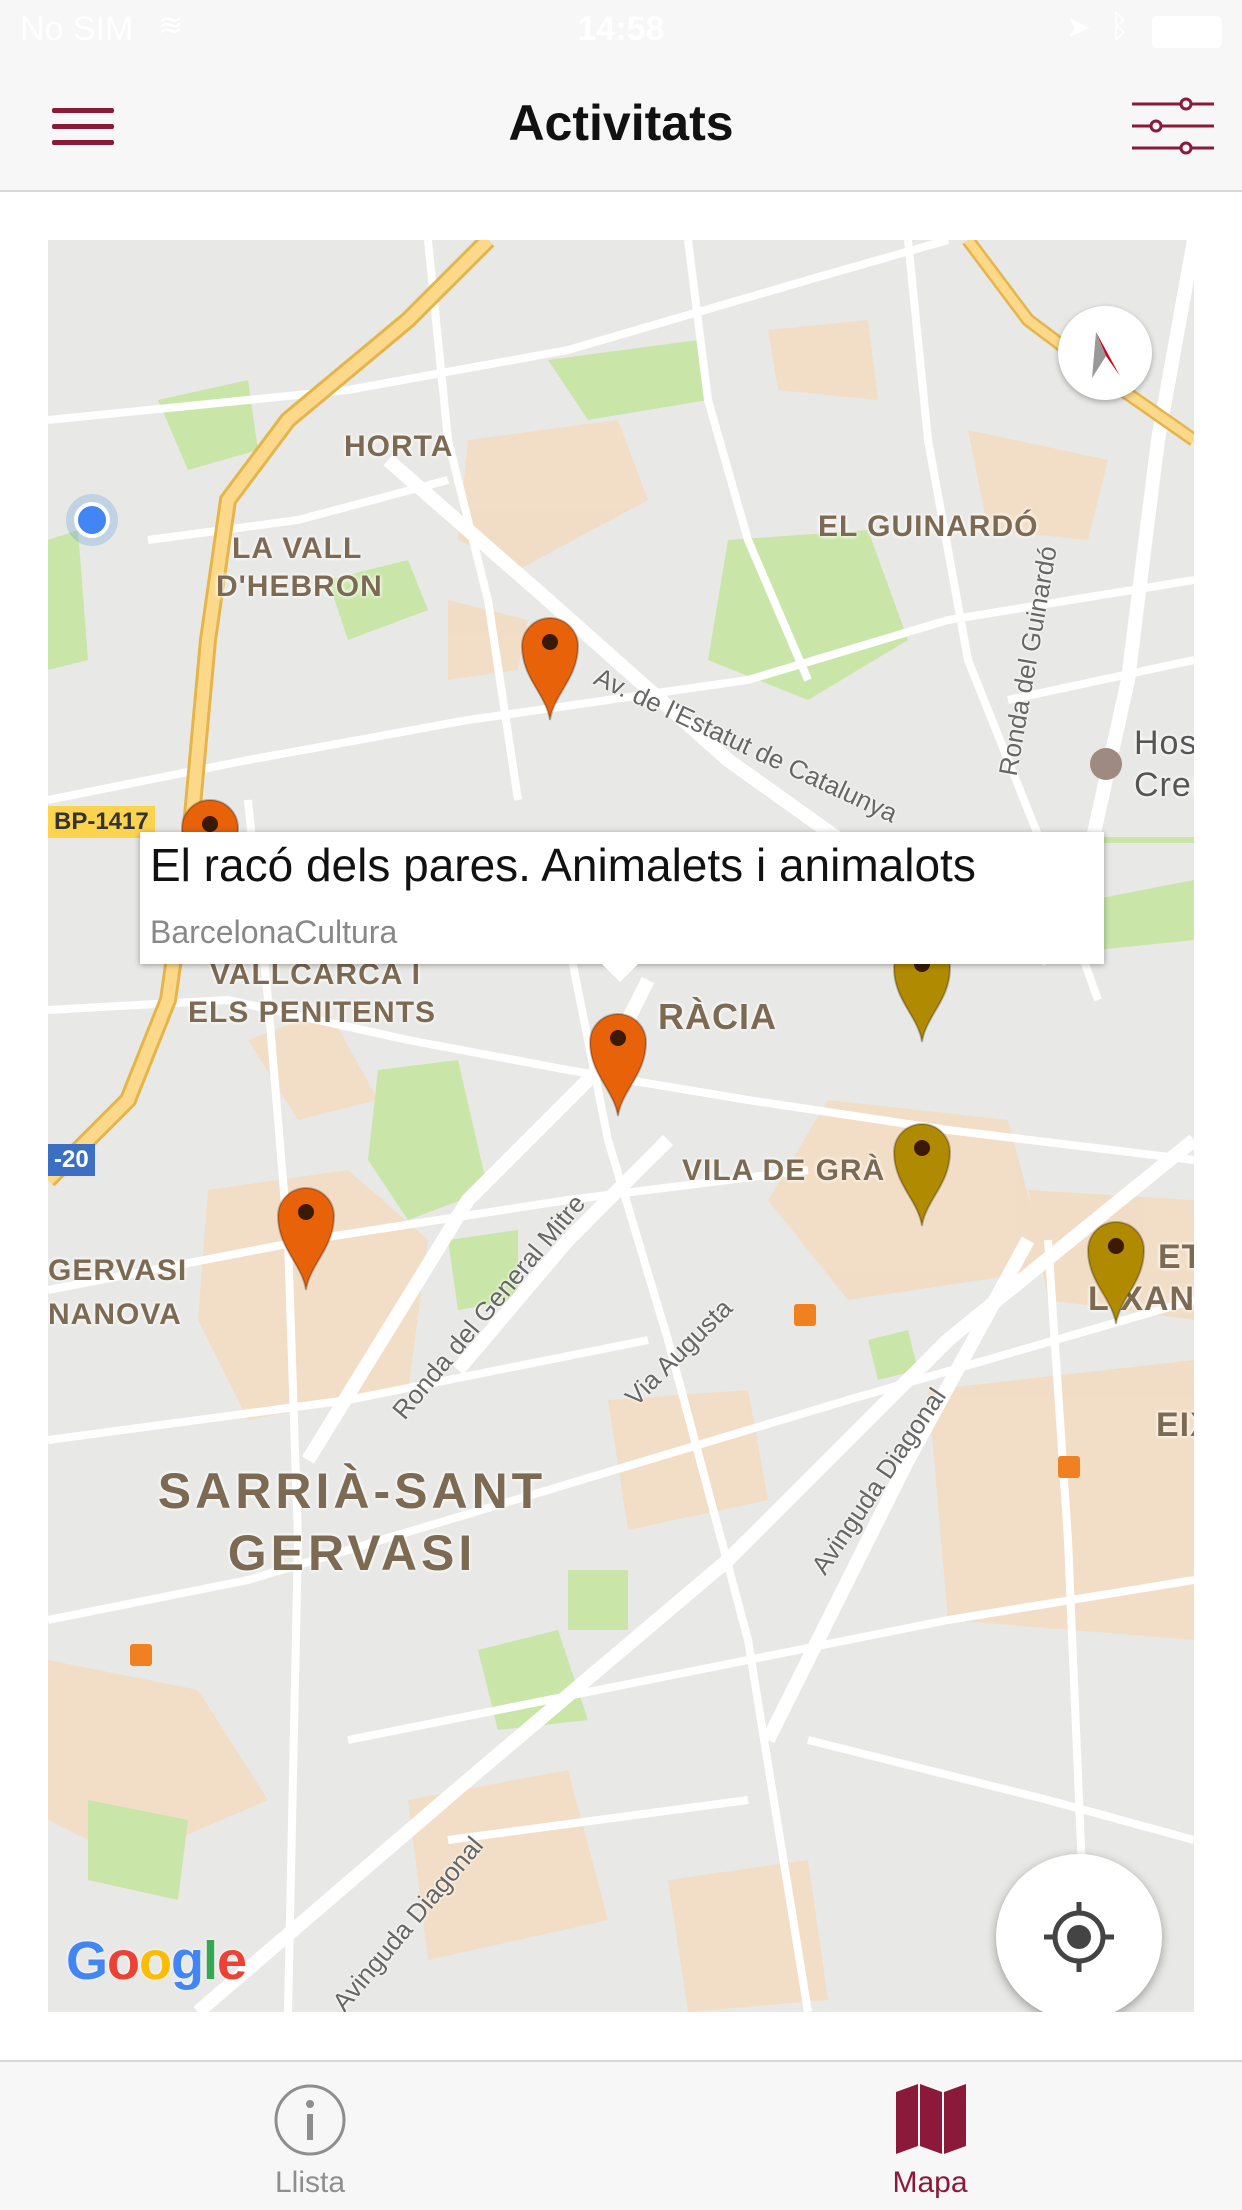  What do you see at coordinates (399, 446) in the screenshot?
I see `district-label-horta: HORTA` at bounding box center [399, 446].